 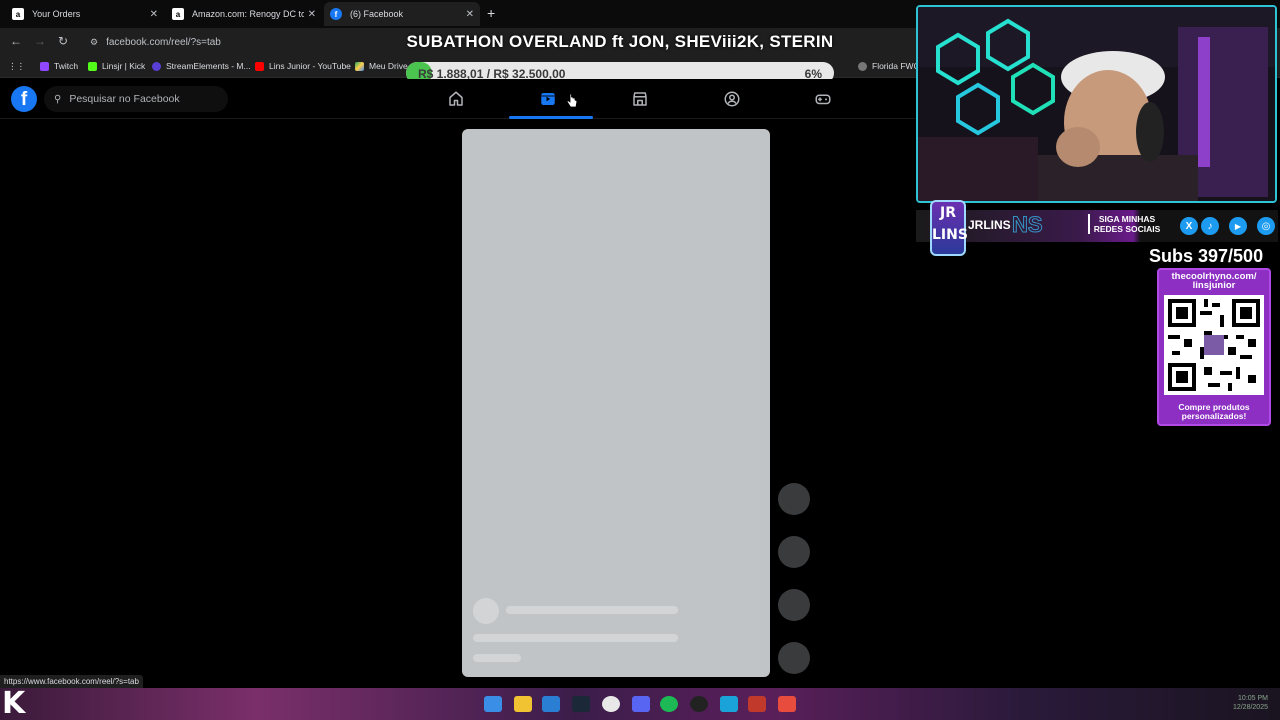 What do you see at coordinates (1214, 411) in the screenshot?
I see `qr-caption: Compre produtos personalizados!` at bounding box center [1214, 411].